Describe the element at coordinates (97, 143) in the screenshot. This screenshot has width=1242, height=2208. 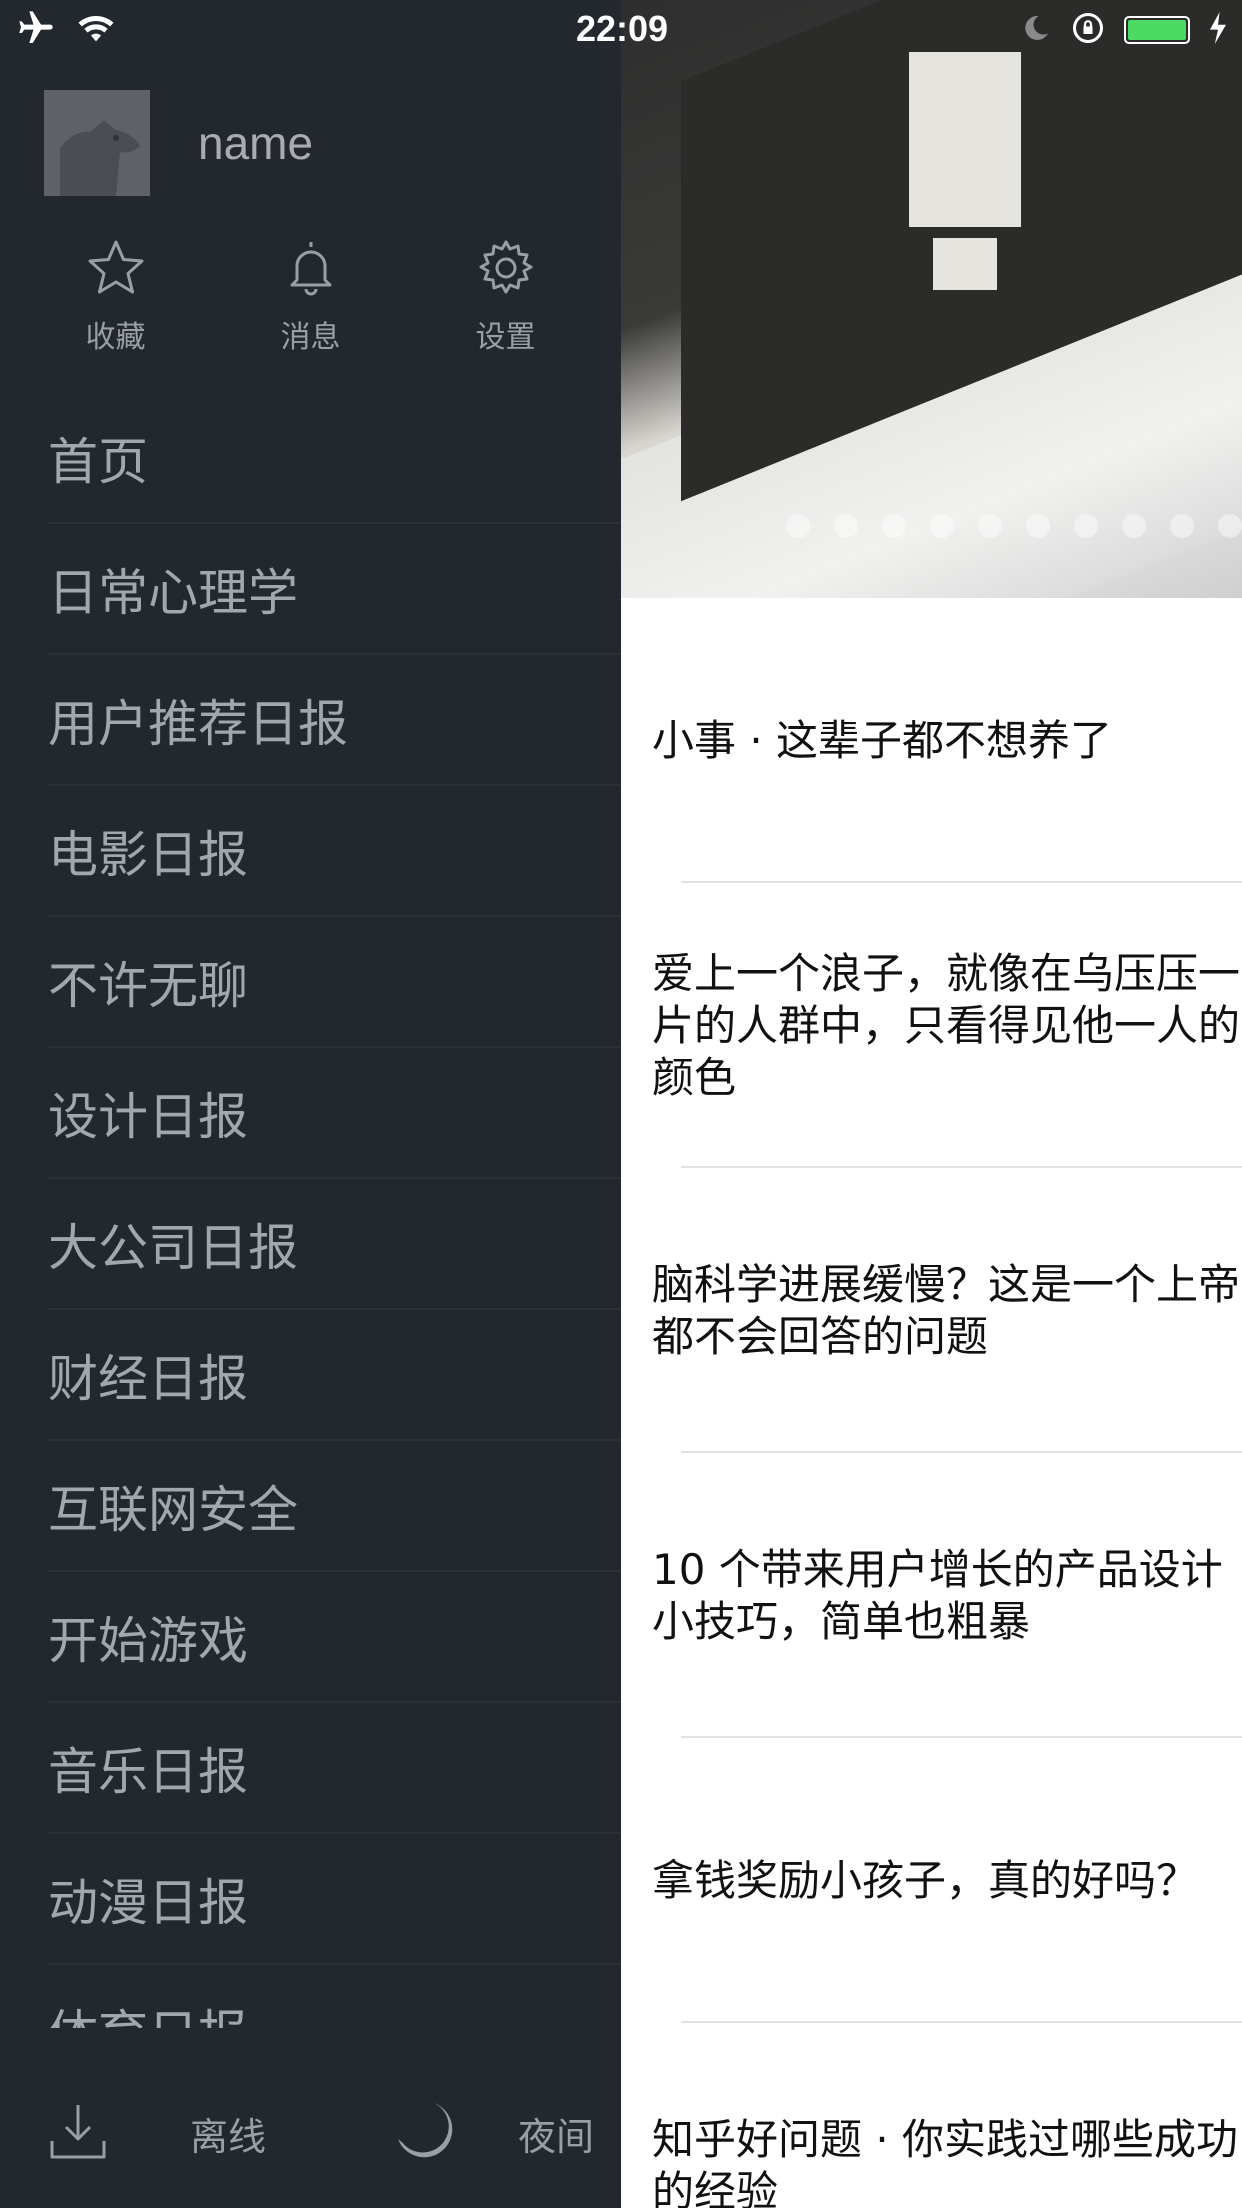
I see `avatar` at that location.